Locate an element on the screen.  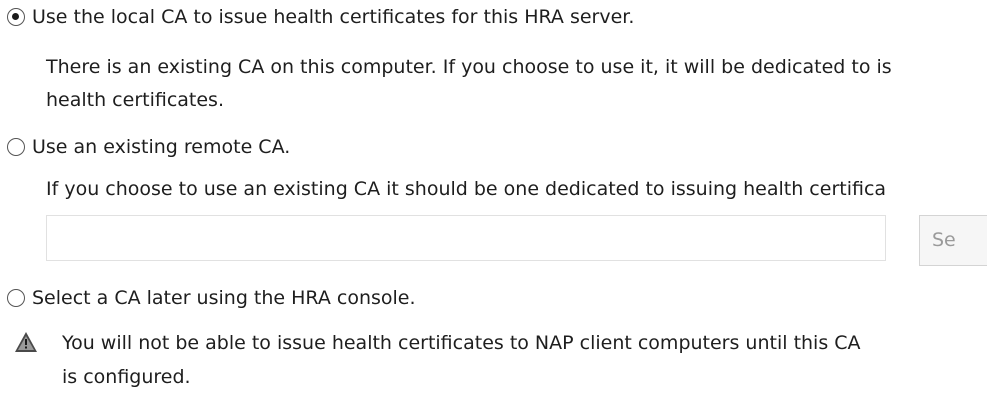
radio-selected-dot is located at coordinates (15, 16).